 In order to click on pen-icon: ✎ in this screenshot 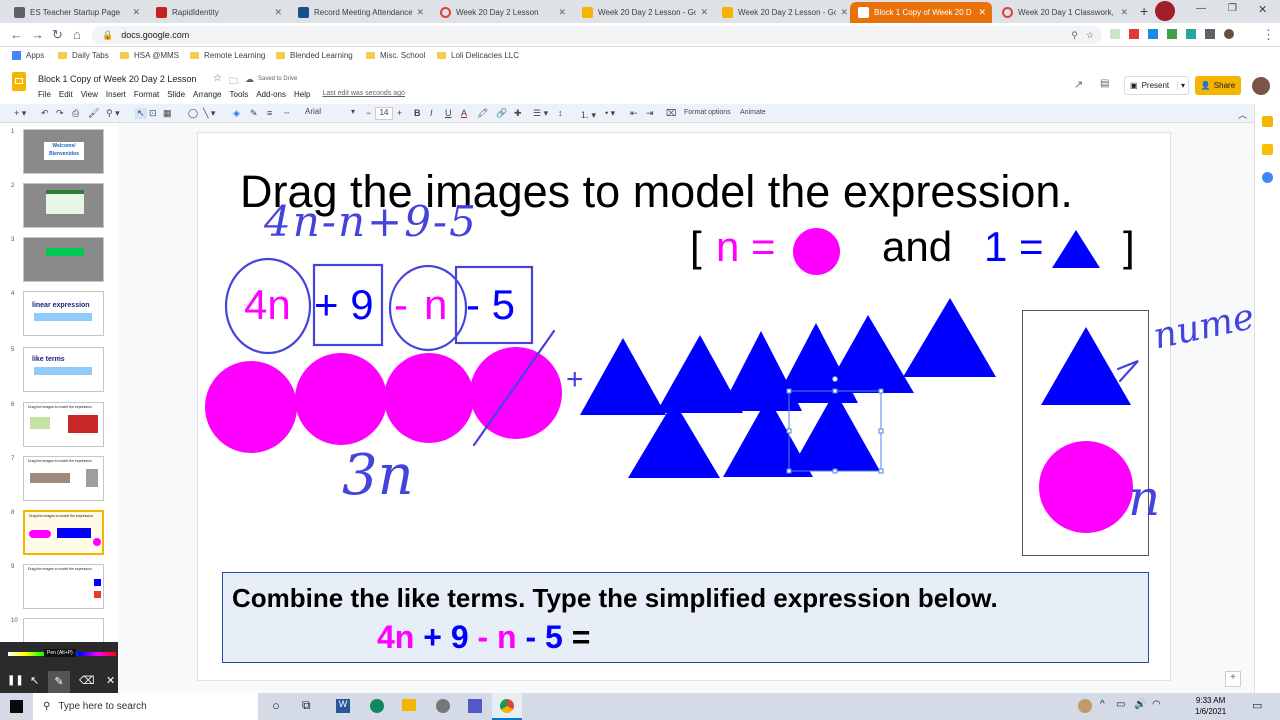, I will do `click(59, 682)`.